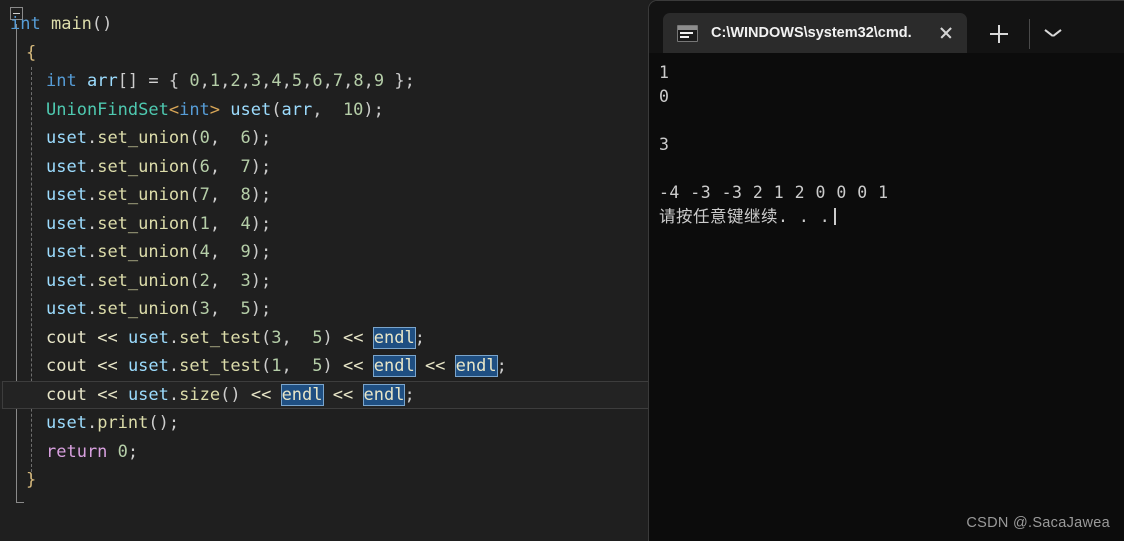 Image resolution: width=1124 pixels, height=541 pixels. I want to click on code-line: int main(), so click(324, 24).